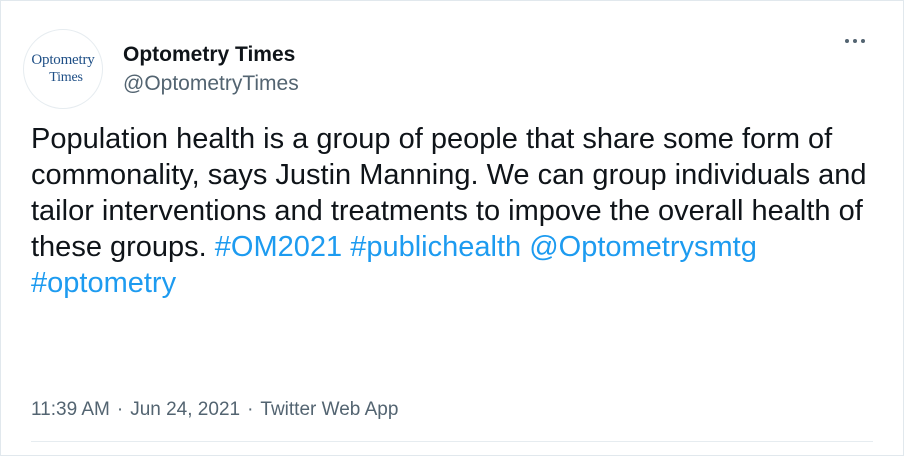  Describe the element at coordinates (452, 441) in the screenshot. I see `divider` at that location.